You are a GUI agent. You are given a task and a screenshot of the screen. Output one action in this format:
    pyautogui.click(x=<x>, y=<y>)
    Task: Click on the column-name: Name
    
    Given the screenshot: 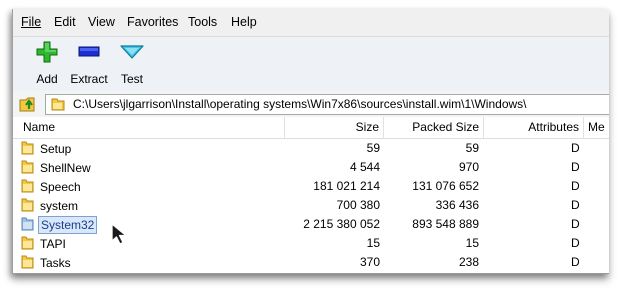 What is the action you would take?
    pyautogui.click(x=149, y=127)
    